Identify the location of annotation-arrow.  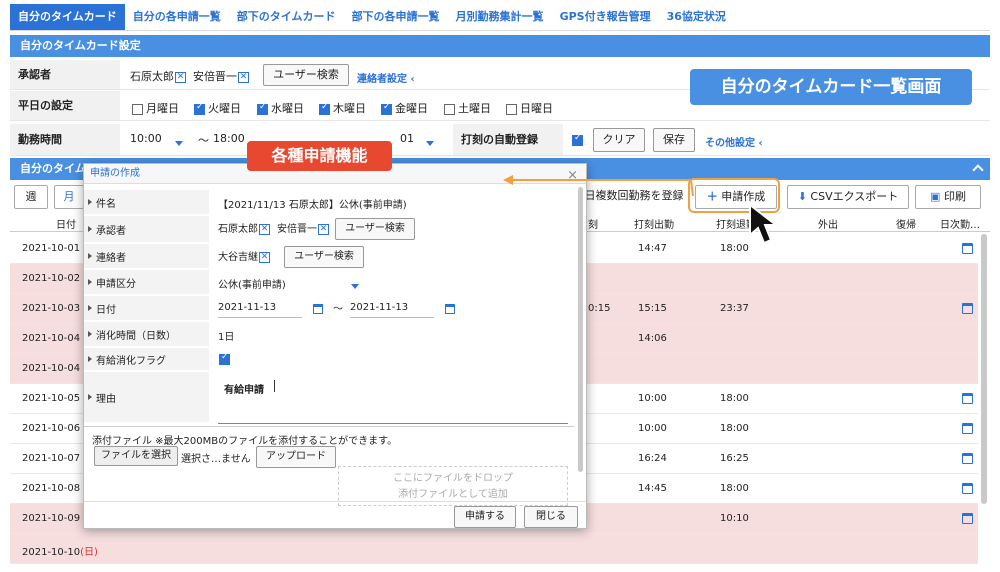
(598, 186).